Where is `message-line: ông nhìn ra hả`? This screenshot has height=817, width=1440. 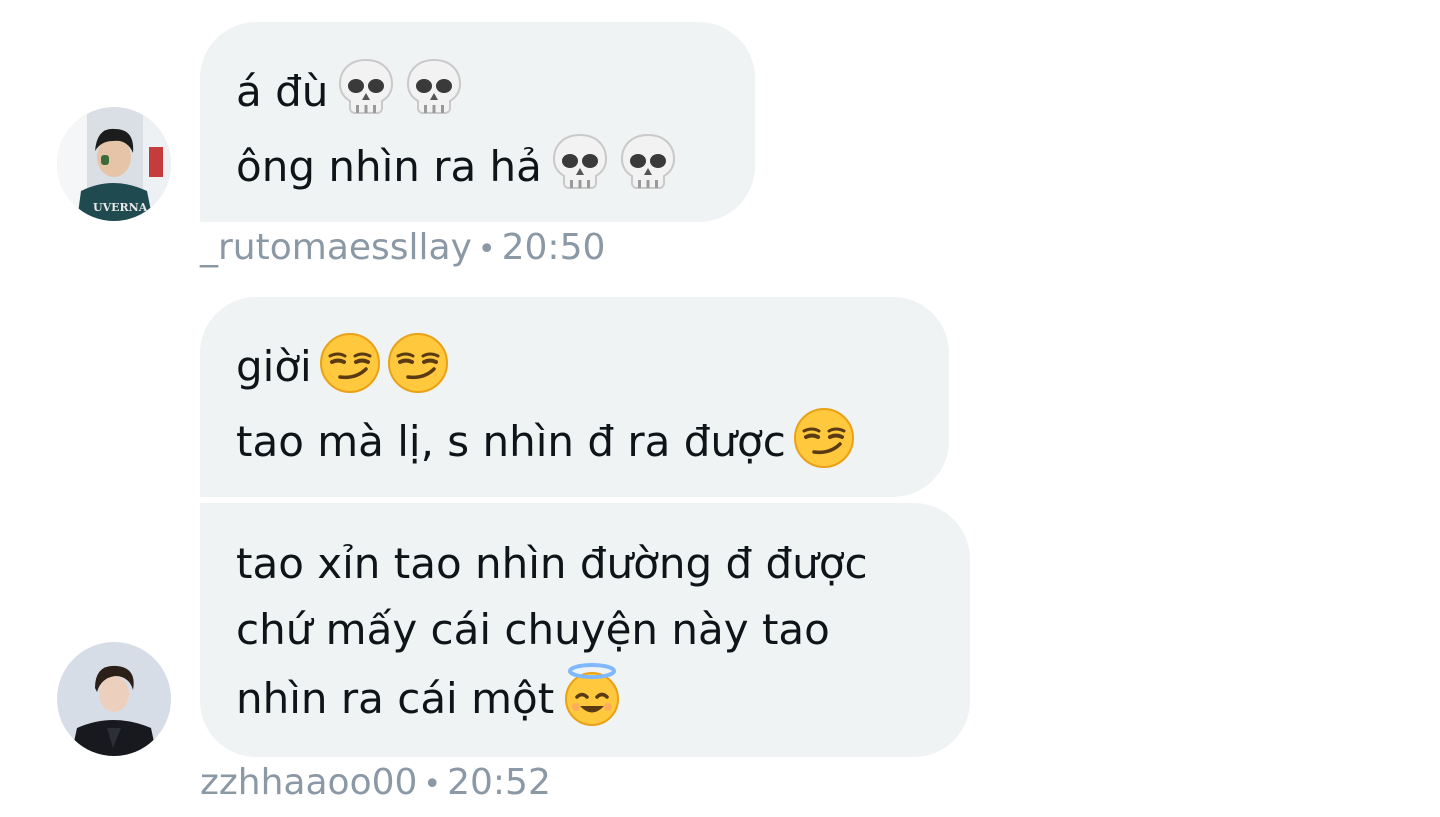
message-line: ông nhìn ra hả is located at coordinates (475, 165).